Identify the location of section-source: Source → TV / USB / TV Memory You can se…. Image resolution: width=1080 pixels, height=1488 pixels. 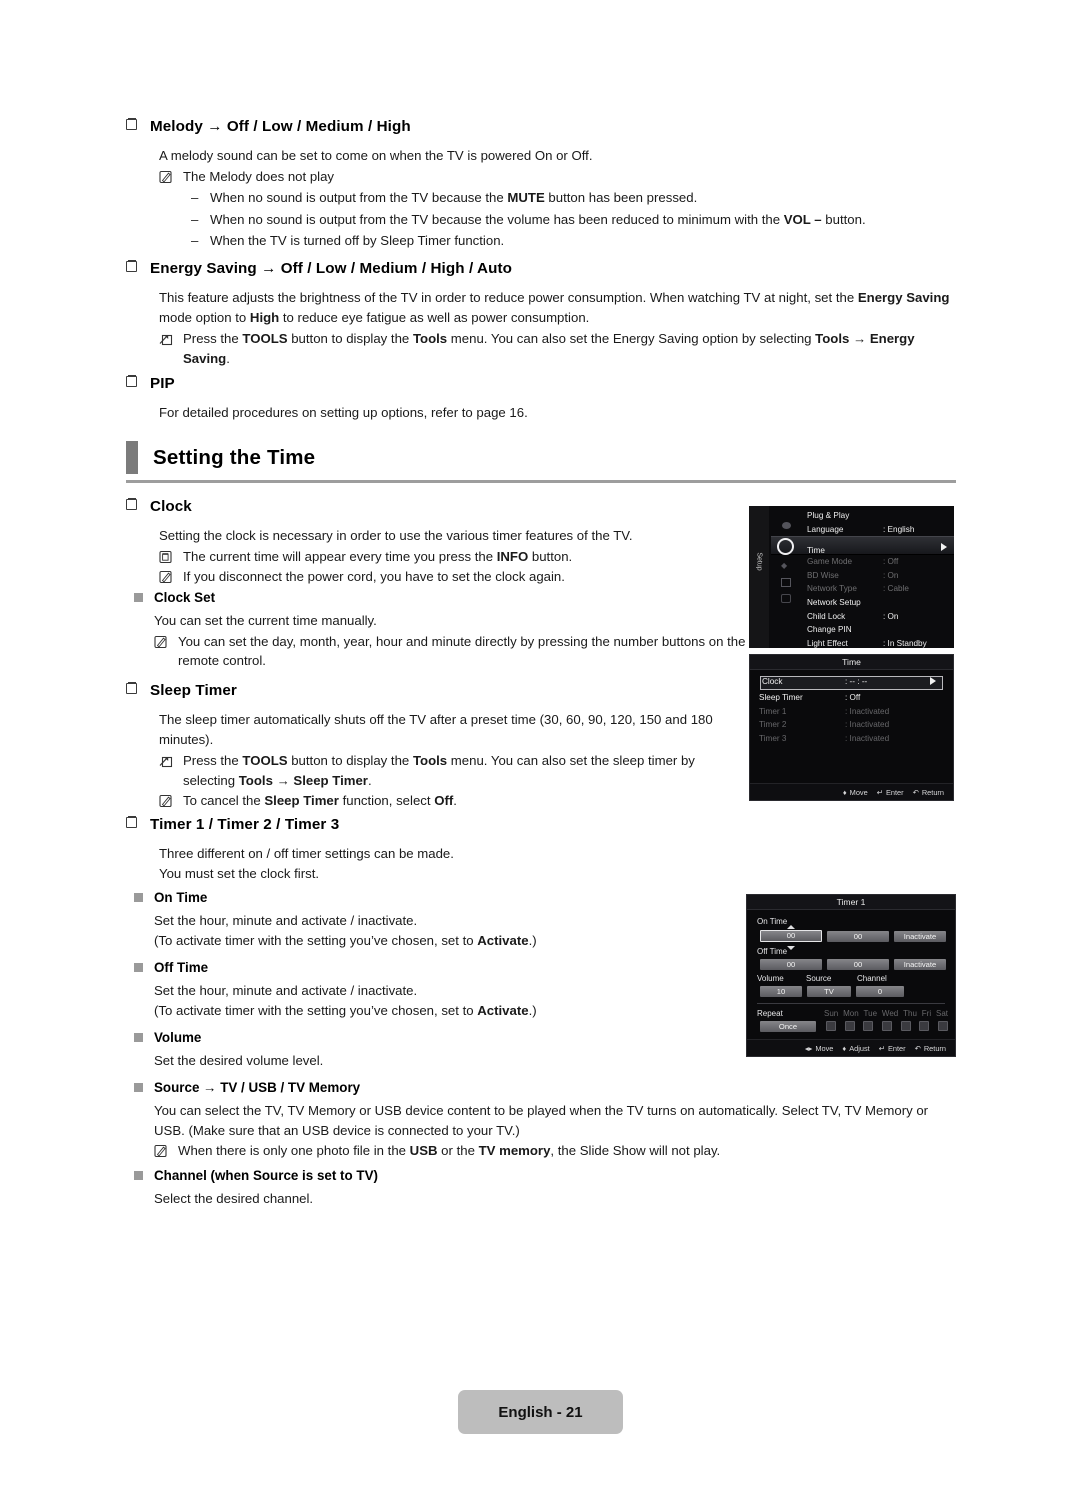
(545, 1120).